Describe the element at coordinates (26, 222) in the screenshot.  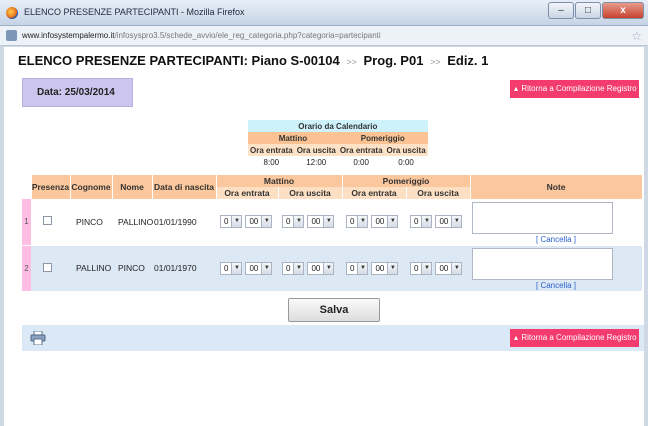
I see `row-number: 1` at that location.